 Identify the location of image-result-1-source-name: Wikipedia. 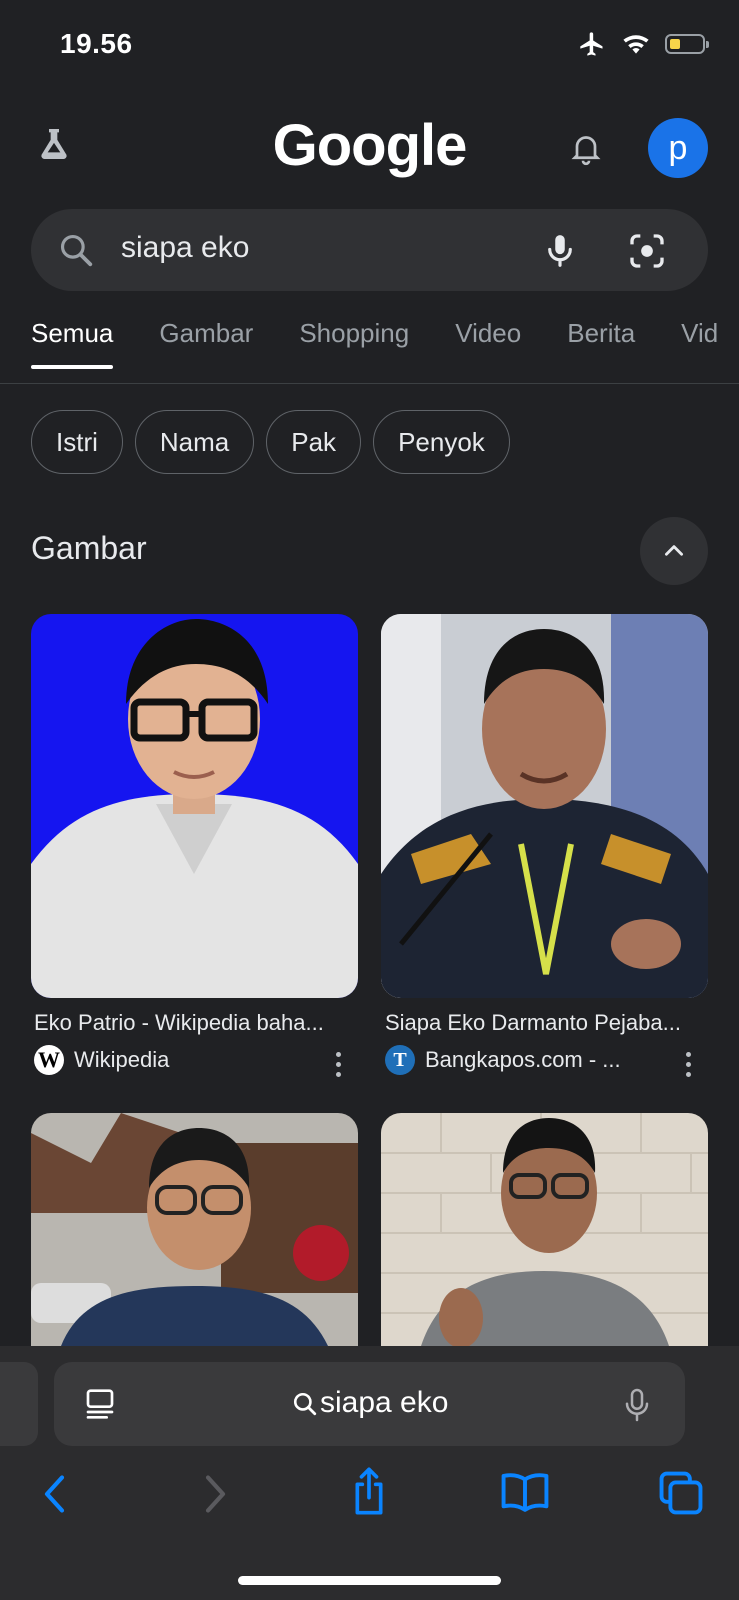
(122, 1059).